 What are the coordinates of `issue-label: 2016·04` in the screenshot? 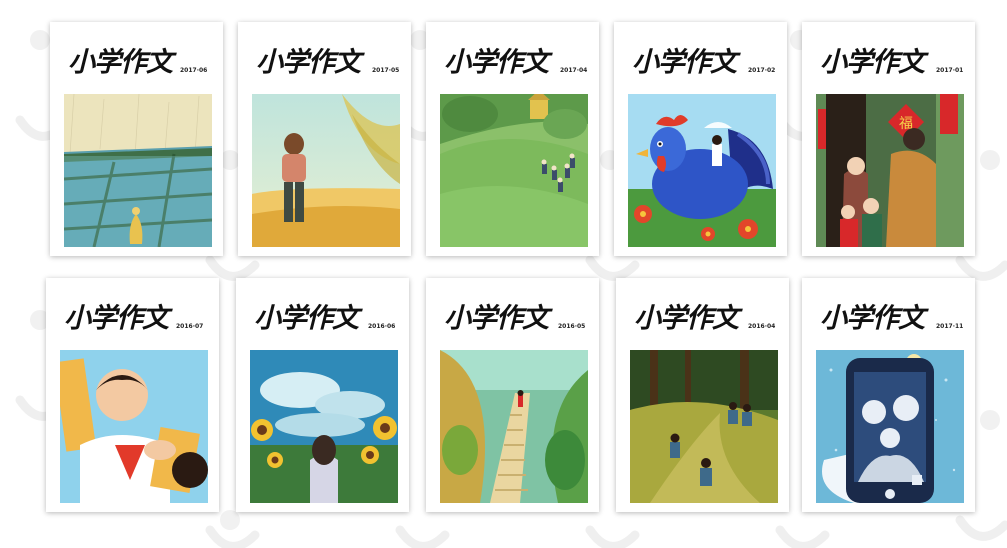 It's located at (762, 326).